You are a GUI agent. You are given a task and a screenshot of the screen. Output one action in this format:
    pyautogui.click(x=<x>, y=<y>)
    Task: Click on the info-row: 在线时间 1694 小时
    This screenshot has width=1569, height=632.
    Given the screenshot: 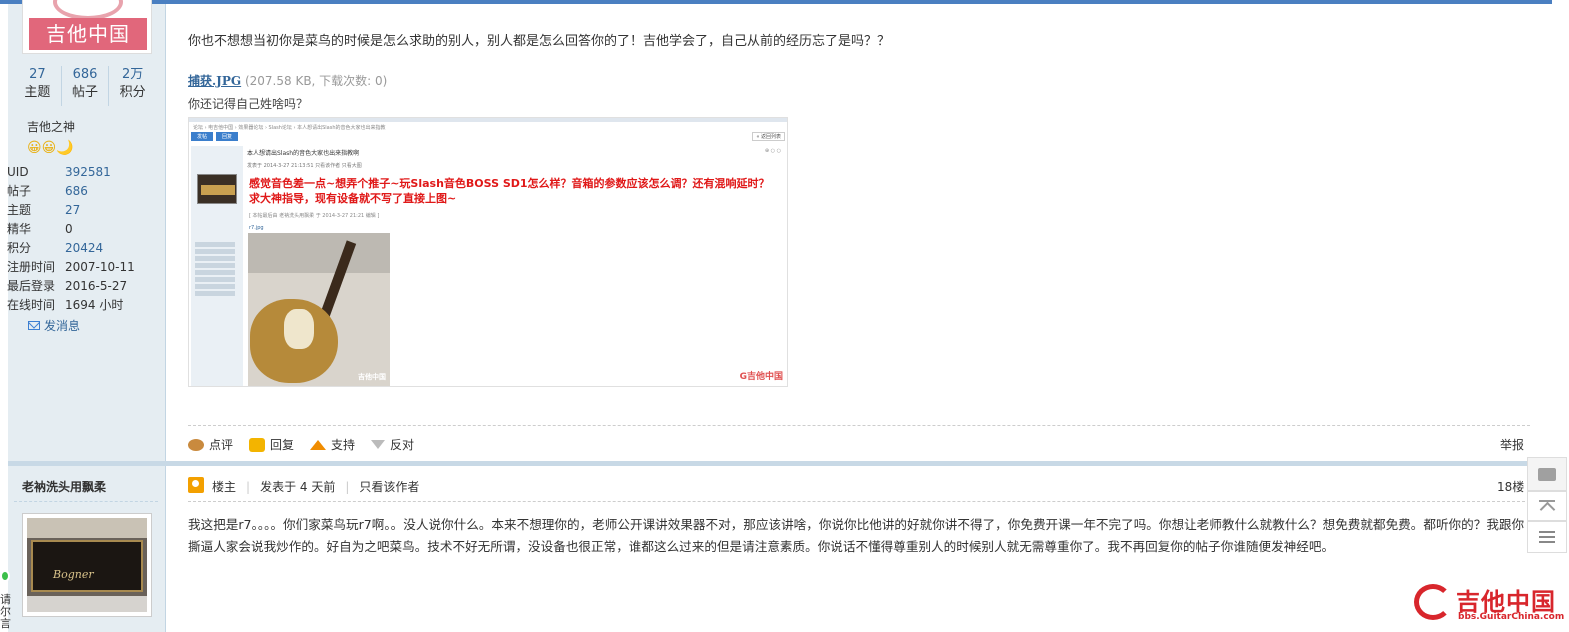 What is the action you would take?
    pyautogui.click(x=82, y=305)
    